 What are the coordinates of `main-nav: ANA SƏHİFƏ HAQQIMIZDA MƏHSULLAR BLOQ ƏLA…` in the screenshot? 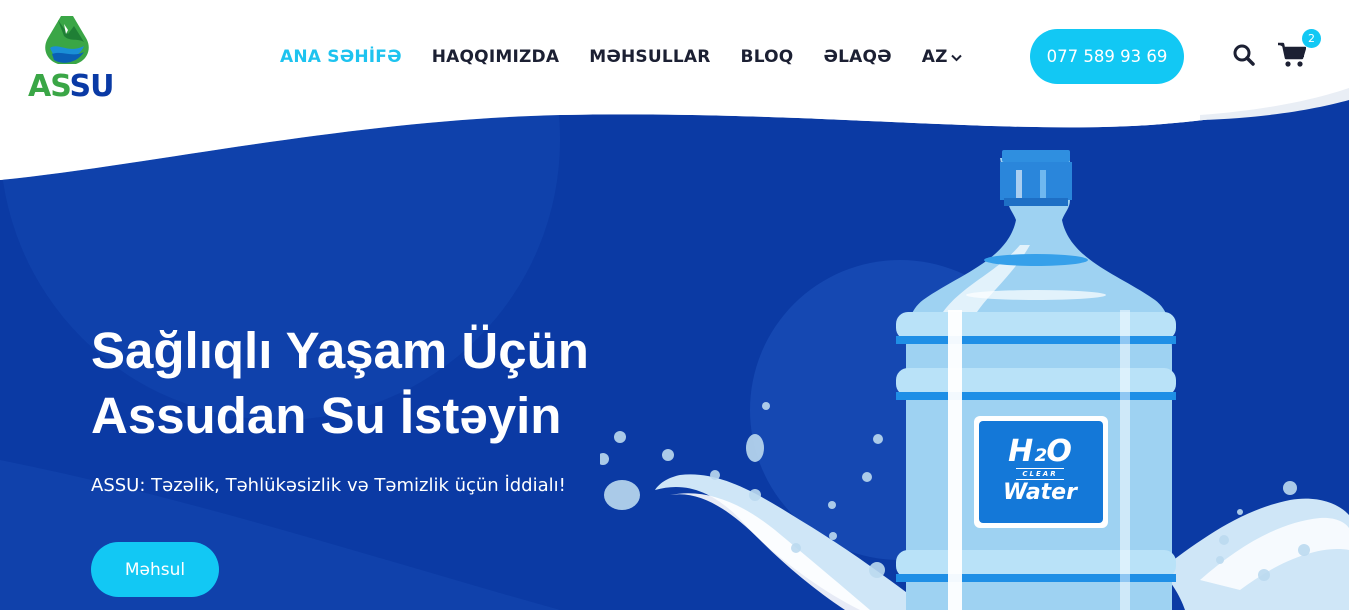 It's located at (636, 57).